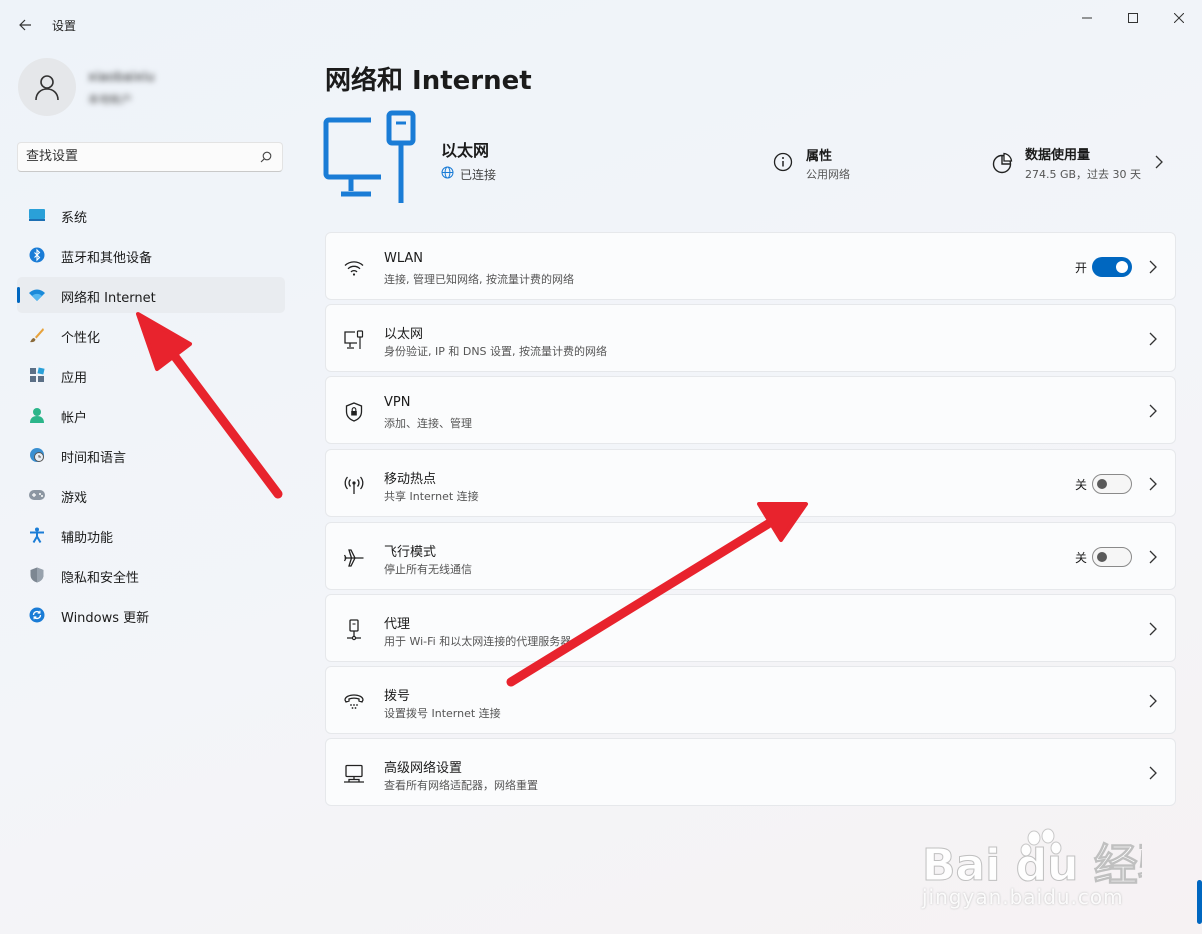  Describe the element at coordinates (354, 702) in the screenshot. I see `dialup-icon` at that location.